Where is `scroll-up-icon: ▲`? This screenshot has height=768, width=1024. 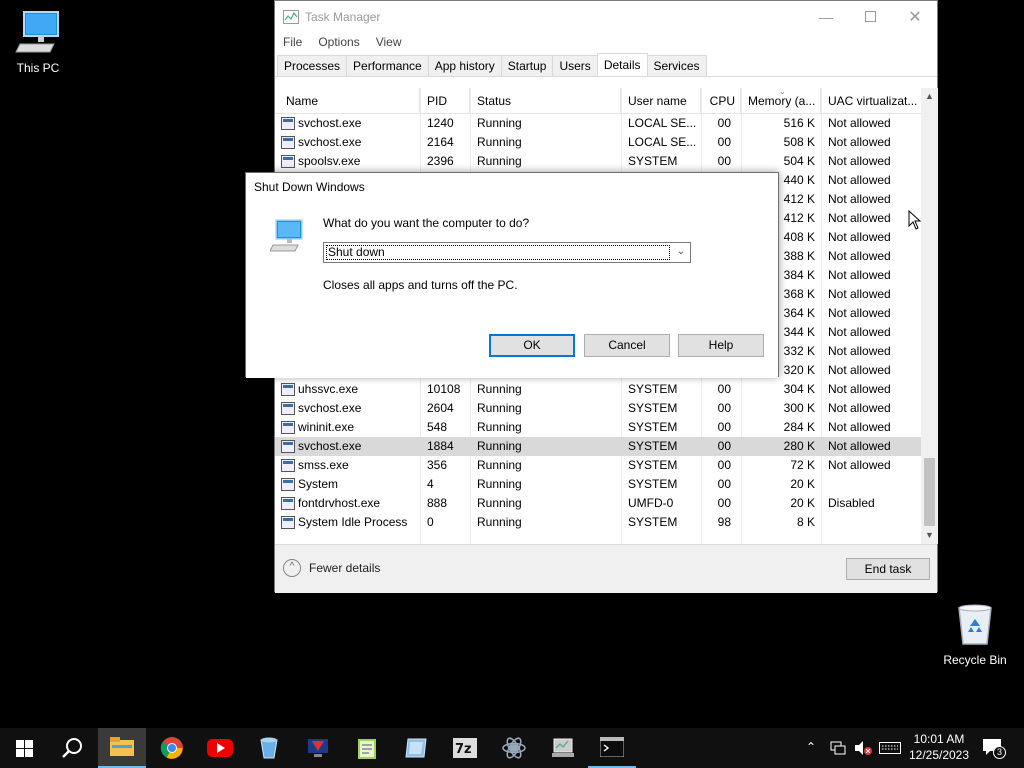 scroll-up-icon: ▲ is located at coordinates (929, 96).